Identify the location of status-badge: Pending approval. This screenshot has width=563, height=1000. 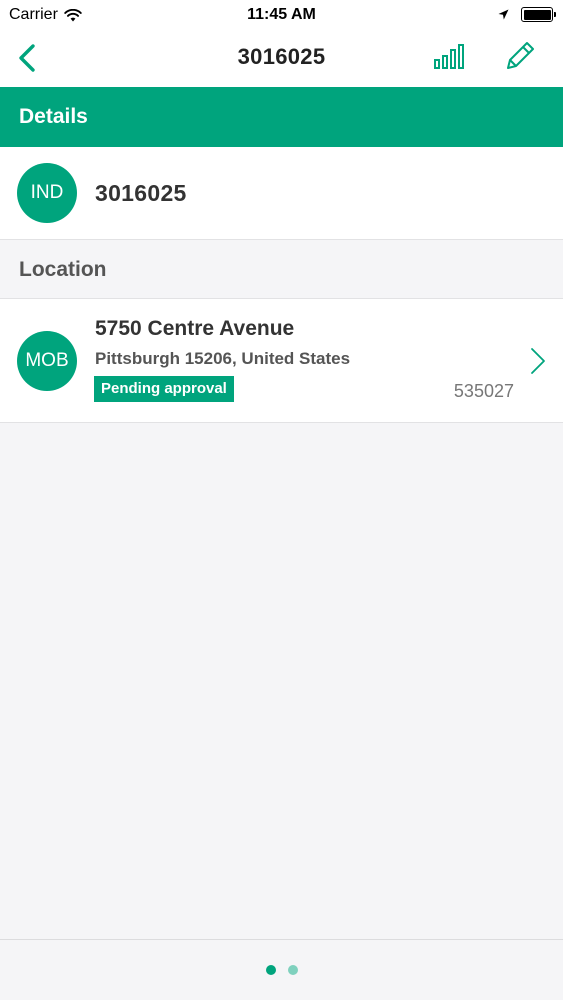
(164, 389).